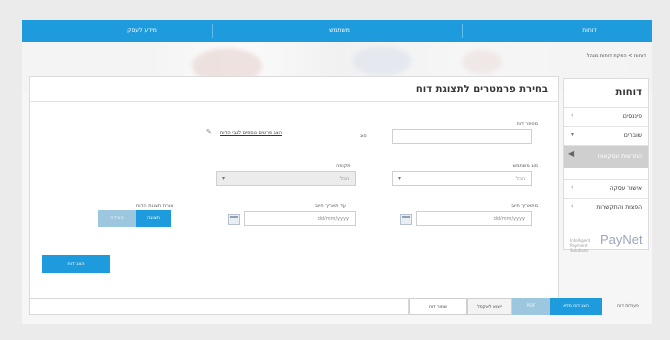  What do you see at coordinates (363, 136) in the screenshot?
I see `type-label: סוג` at bounding box center [363, 136].